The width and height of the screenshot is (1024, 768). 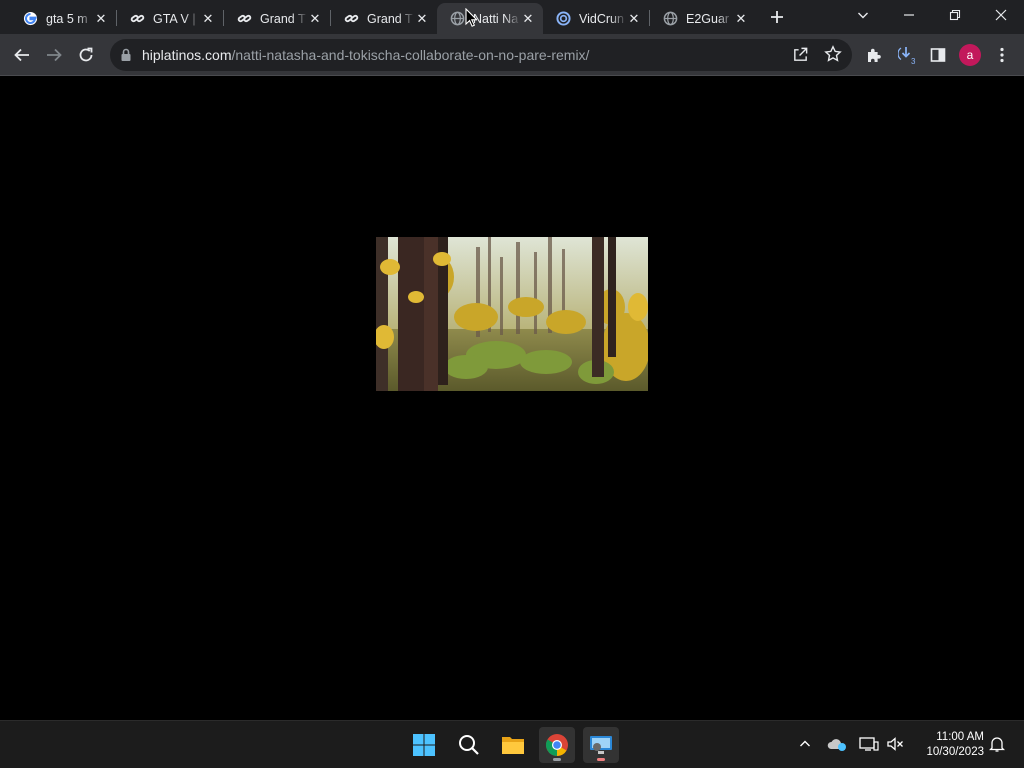 What do you see at coordinates (496, 18) in the screenshot?
I see `tab-title: Natti Na` at bounding box center [496, 18].